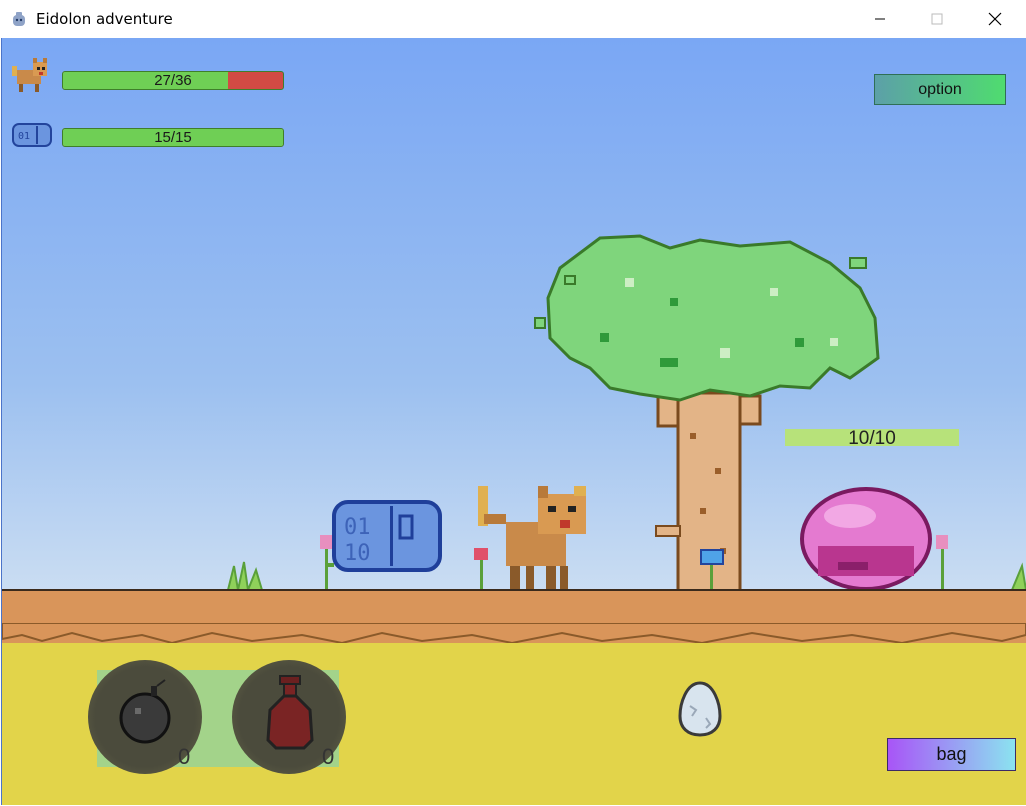 The height and width of the screenshot is (806, 1026). I want to click on party-hp-bar-2: 15/15, so click(173, 137).